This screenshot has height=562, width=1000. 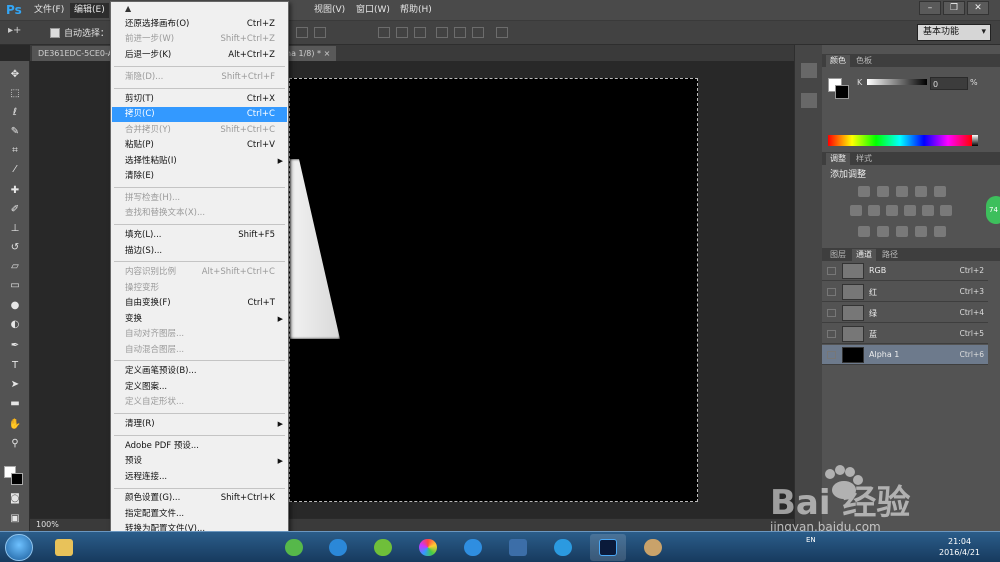 I want to click on menu-item-color-settings: 颜色设置(G)... Shift+Ctrl+K, so click(x=199, y=498).